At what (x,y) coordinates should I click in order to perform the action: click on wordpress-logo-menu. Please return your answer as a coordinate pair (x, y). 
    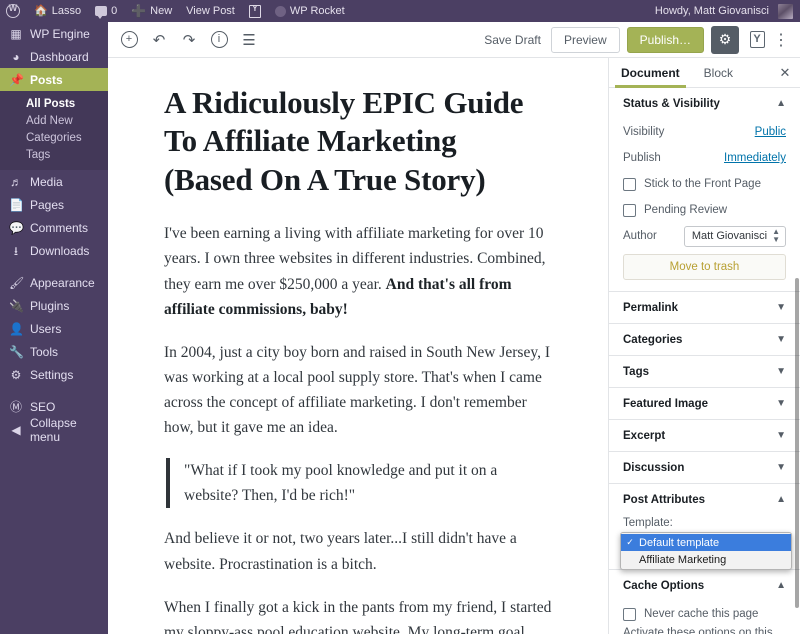
    Looking at the image, I should click on (13, 11).